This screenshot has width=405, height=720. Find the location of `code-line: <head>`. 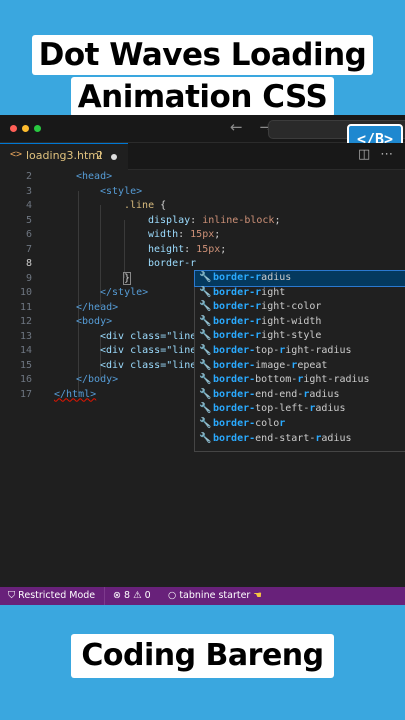

code-line: <head> is located at coordinates (94, 177).